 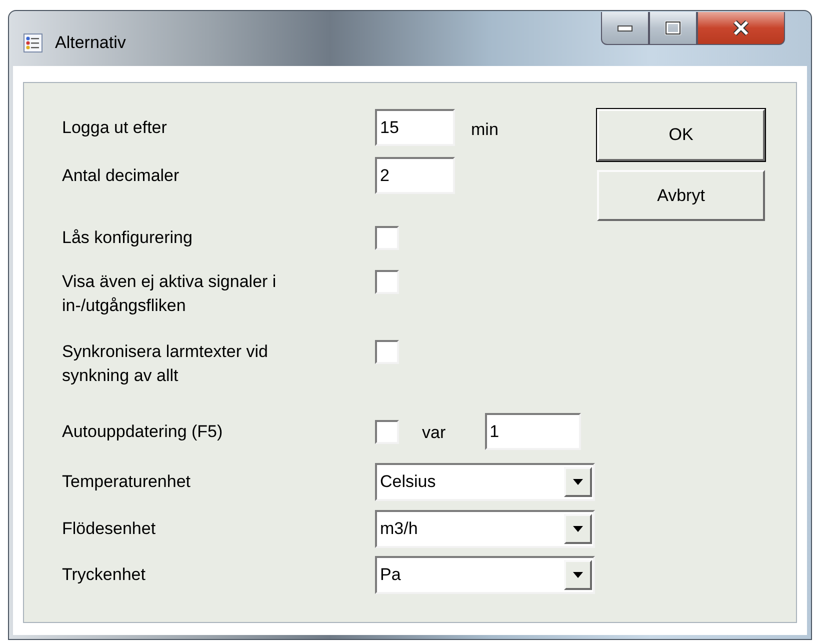 What do you see at coordinates (109, 529) in the screenshot?
I see `option-label: Flödesenhet` at bounding box center [109, 529].